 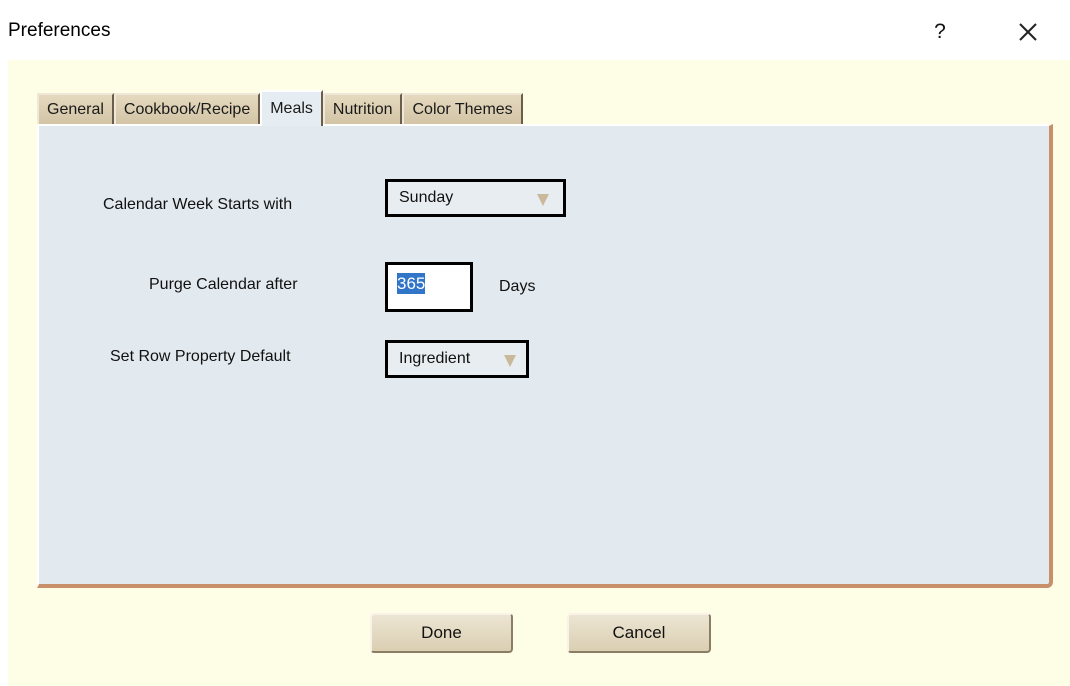 I want to click on purge-days-value: 365, so click(x=411, y=283).